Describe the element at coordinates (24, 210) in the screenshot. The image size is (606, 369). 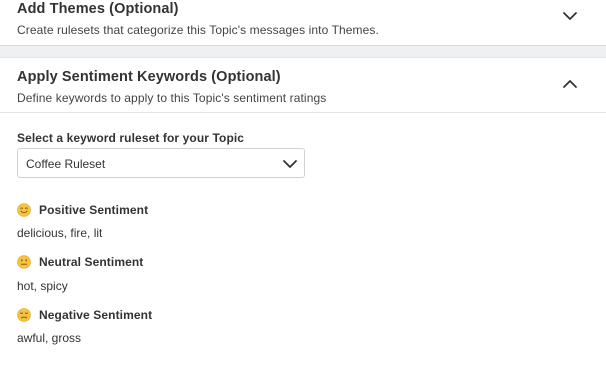
I see `smiling-face-icon` at that location.